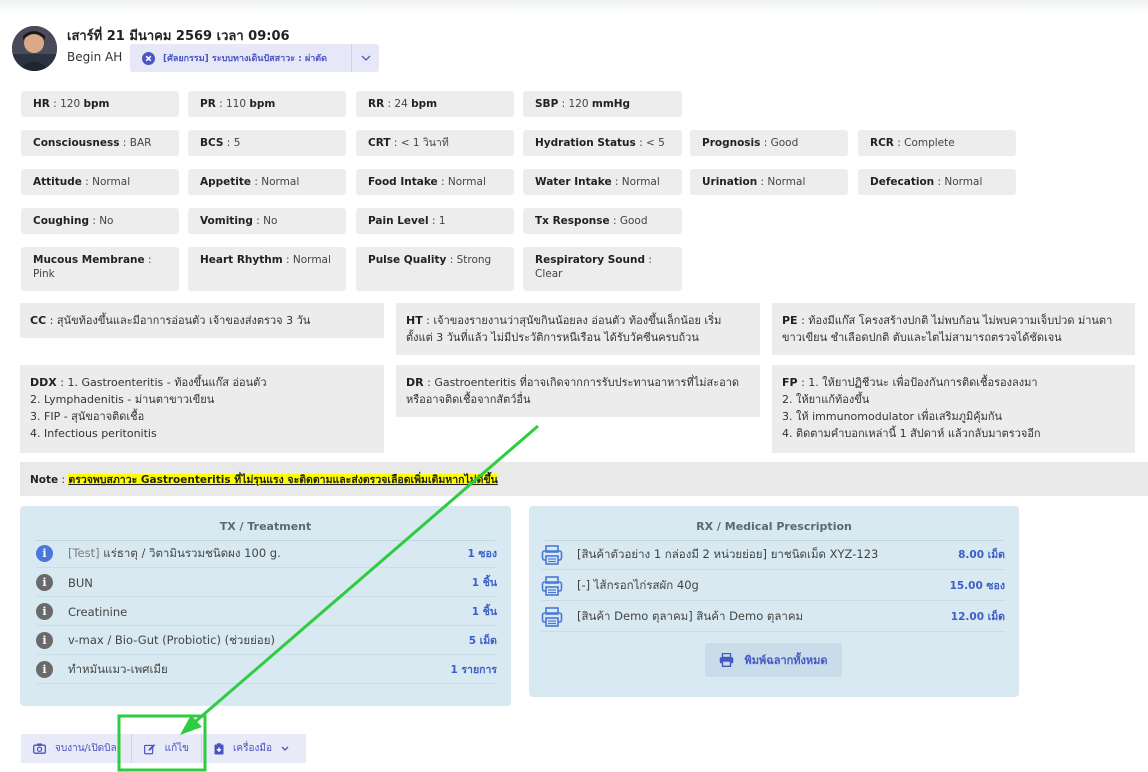 This screenshot has height=772, width=1148. I want to click on print-all-label: พิมพ์ฉลากทั้งหมด, so click(786, 660).